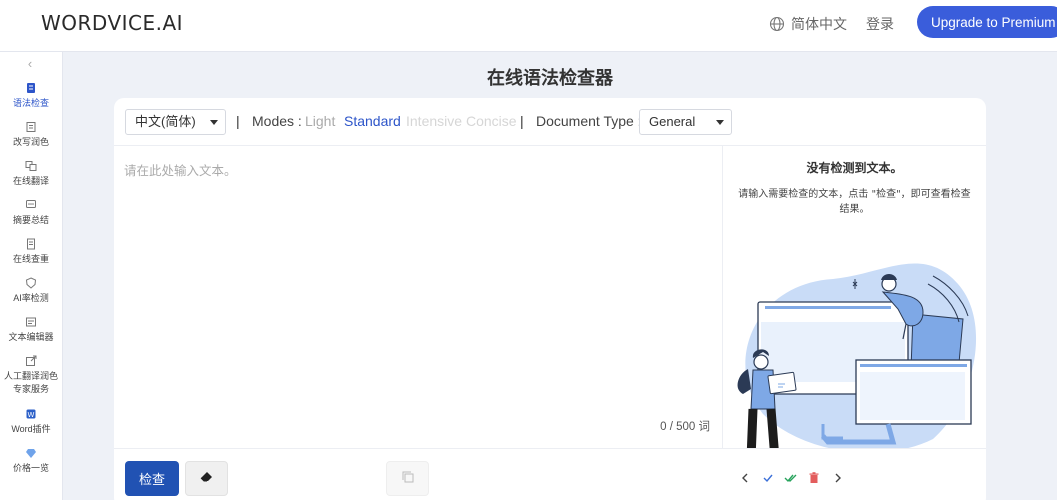  What do you see at coordinates (777, 24) in the screenshot?
I see `globe-icon` at bounding box center [777, 24].